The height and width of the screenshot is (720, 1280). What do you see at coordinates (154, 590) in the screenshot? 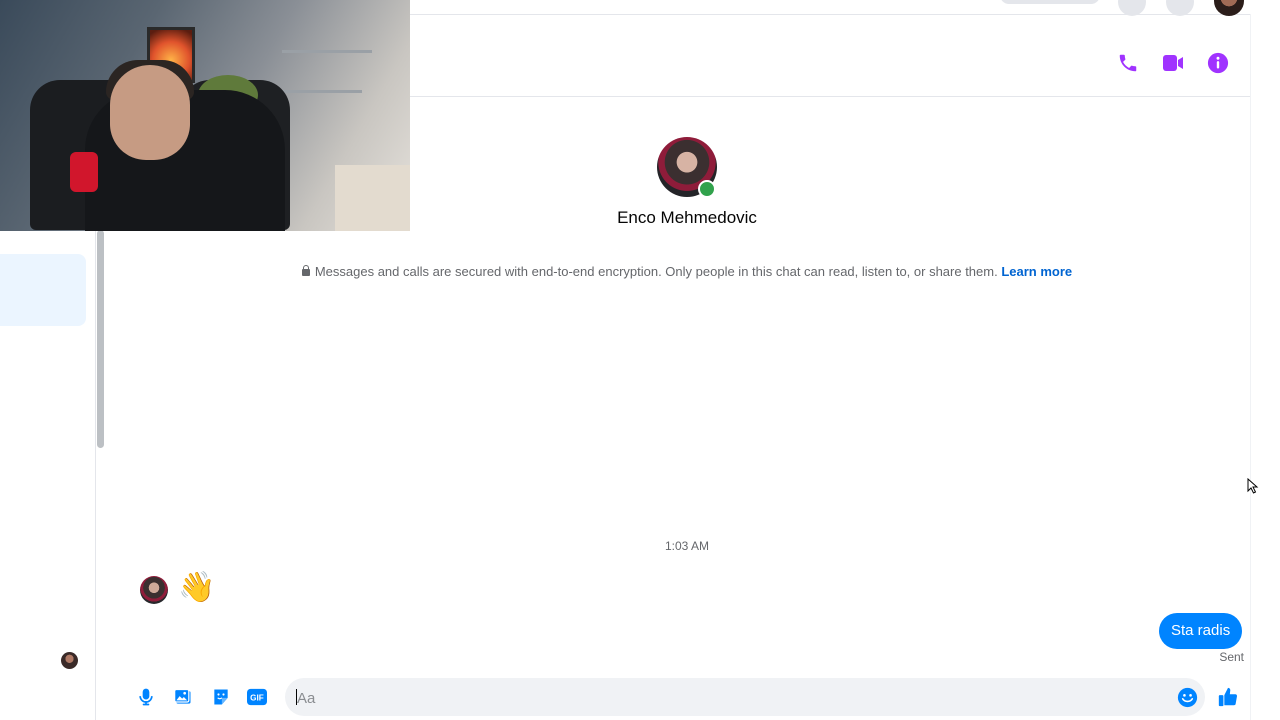
I see `sender-avatar` at bounding box center [154, 590].